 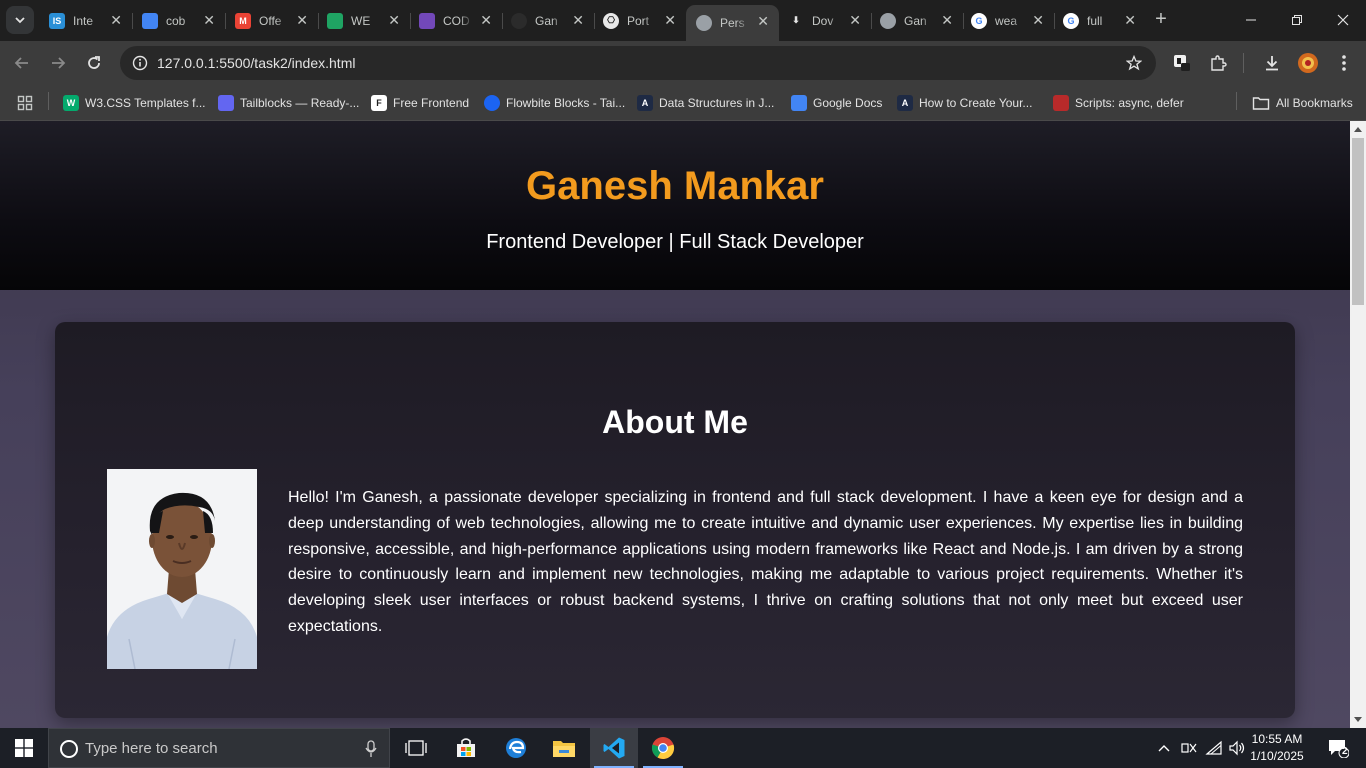 What do you see at coordinates (1008, 20) in the screenshot?
I see `browser-tab: Gwea ✕` at bounding box center [1008, 20].